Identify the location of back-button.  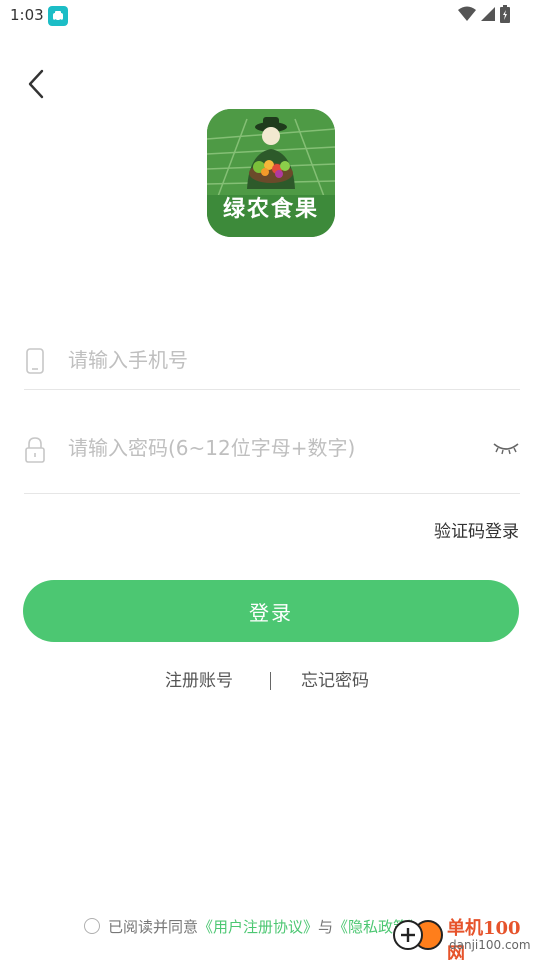
(36, 84).